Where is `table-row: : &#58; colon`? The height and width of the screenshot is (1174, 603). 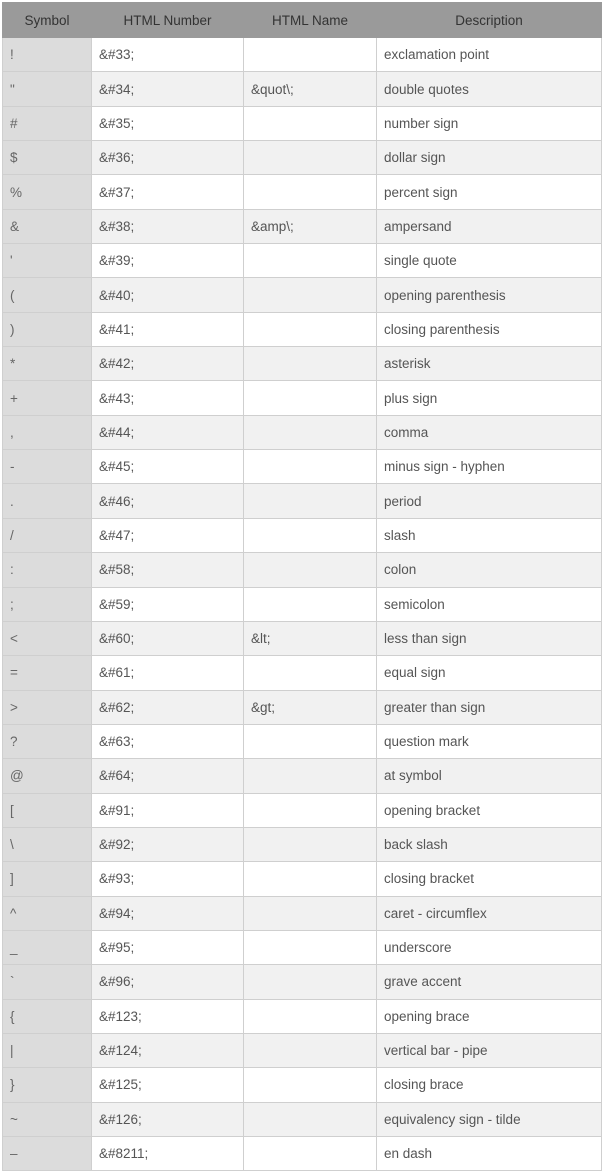 table-row: : &#58; colon is located at coordinates (302, 570).